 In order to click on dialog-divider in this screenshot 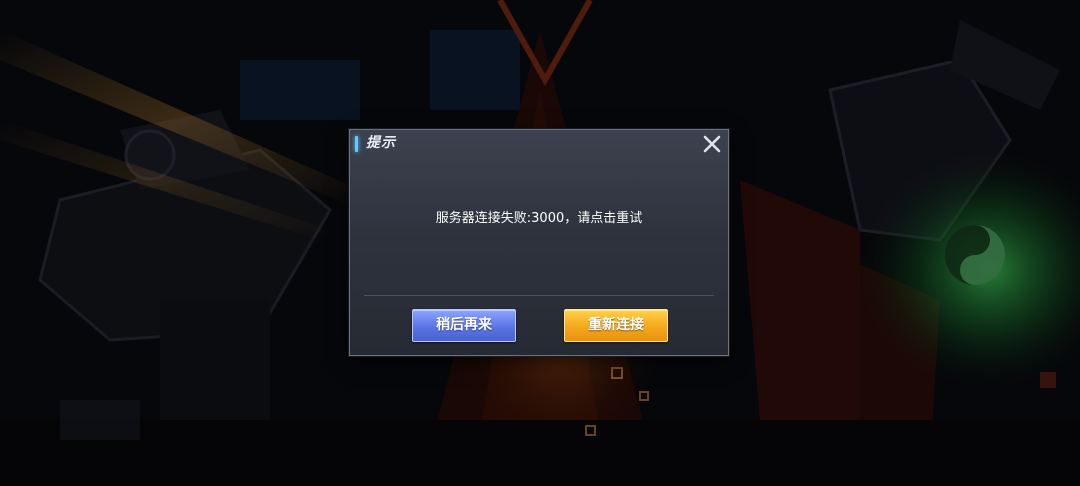, I will do `click(539, 295)`.